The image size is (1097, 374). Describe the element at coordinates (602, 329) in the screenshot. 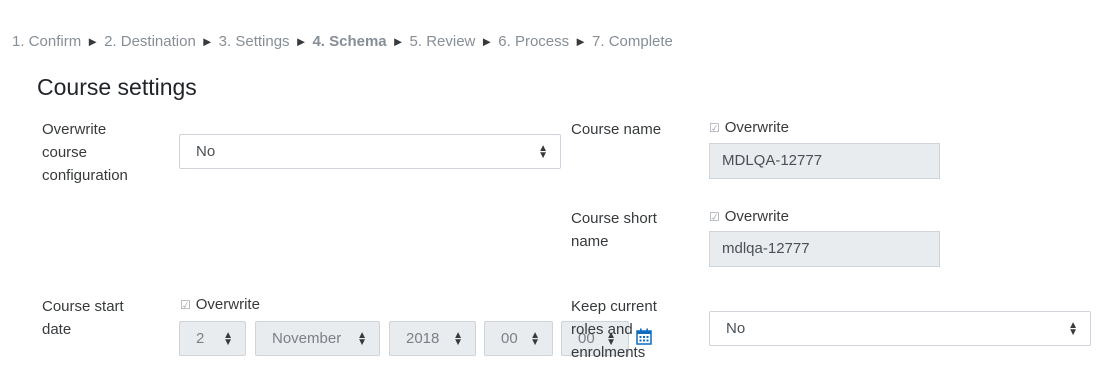

I see `label-line: roles and` at that location.